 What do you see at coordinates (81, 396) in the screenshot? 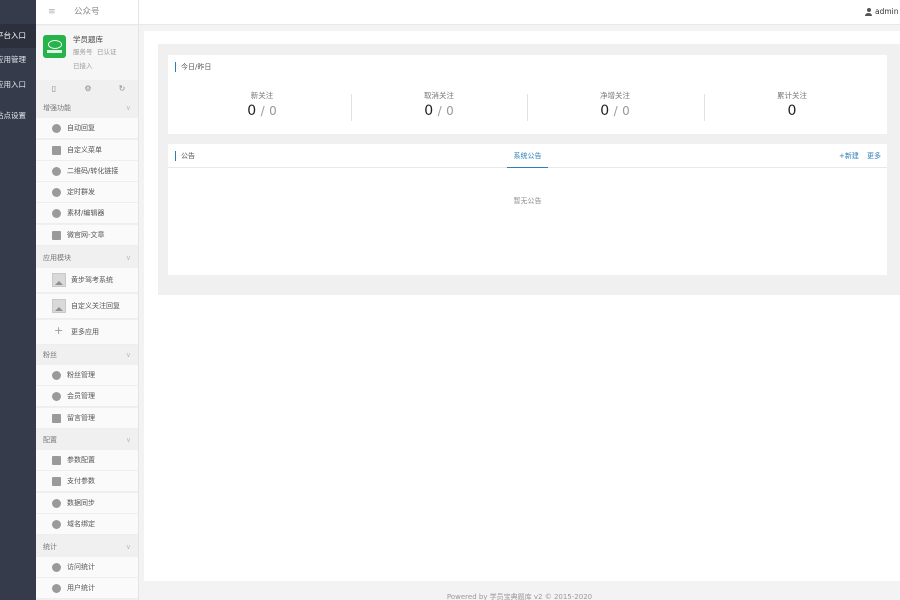
I see `sidebar-item-label: 会员管理` at bounding box center [81, 396].